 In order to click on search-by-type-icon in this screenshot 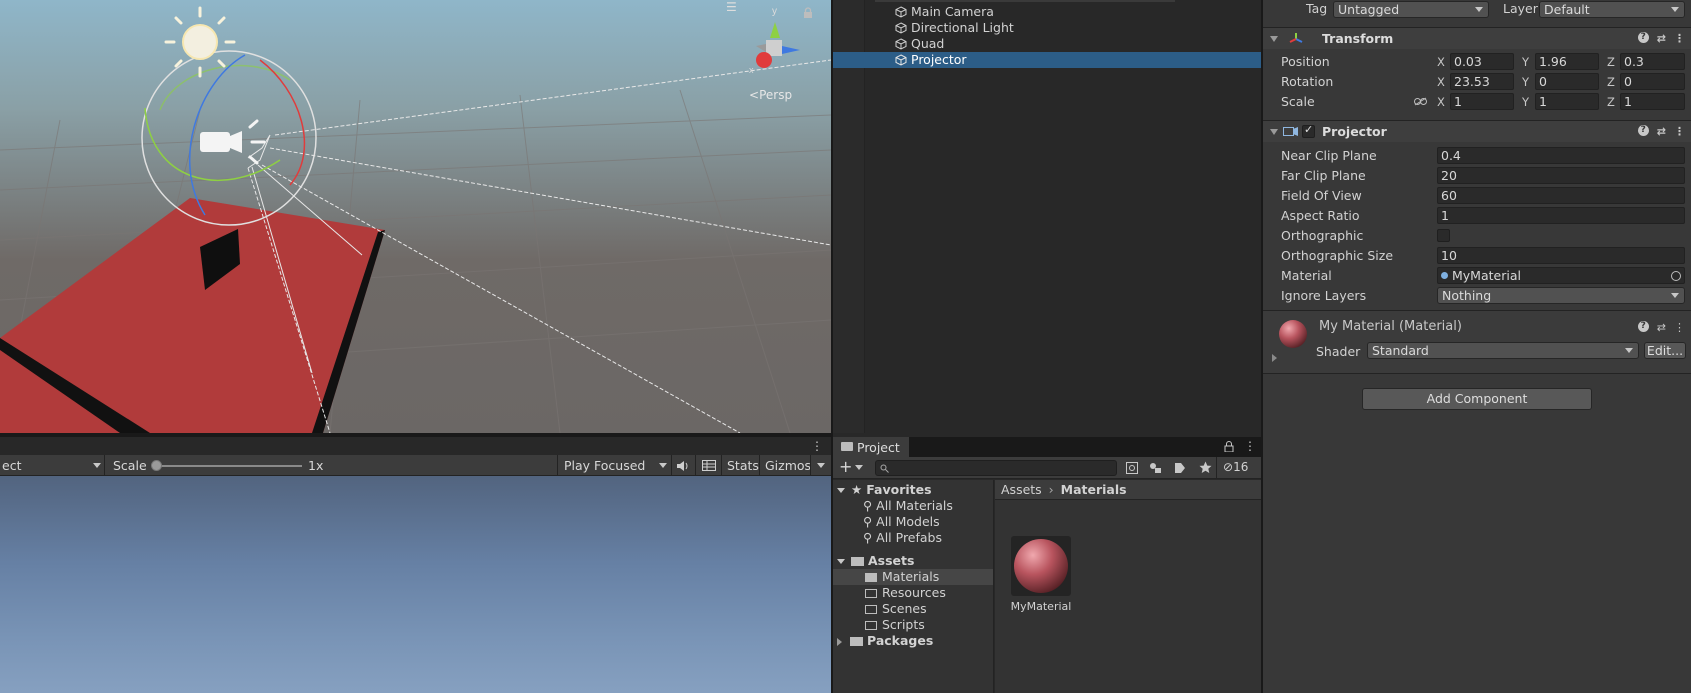, I will do `click(1132, 468)`.